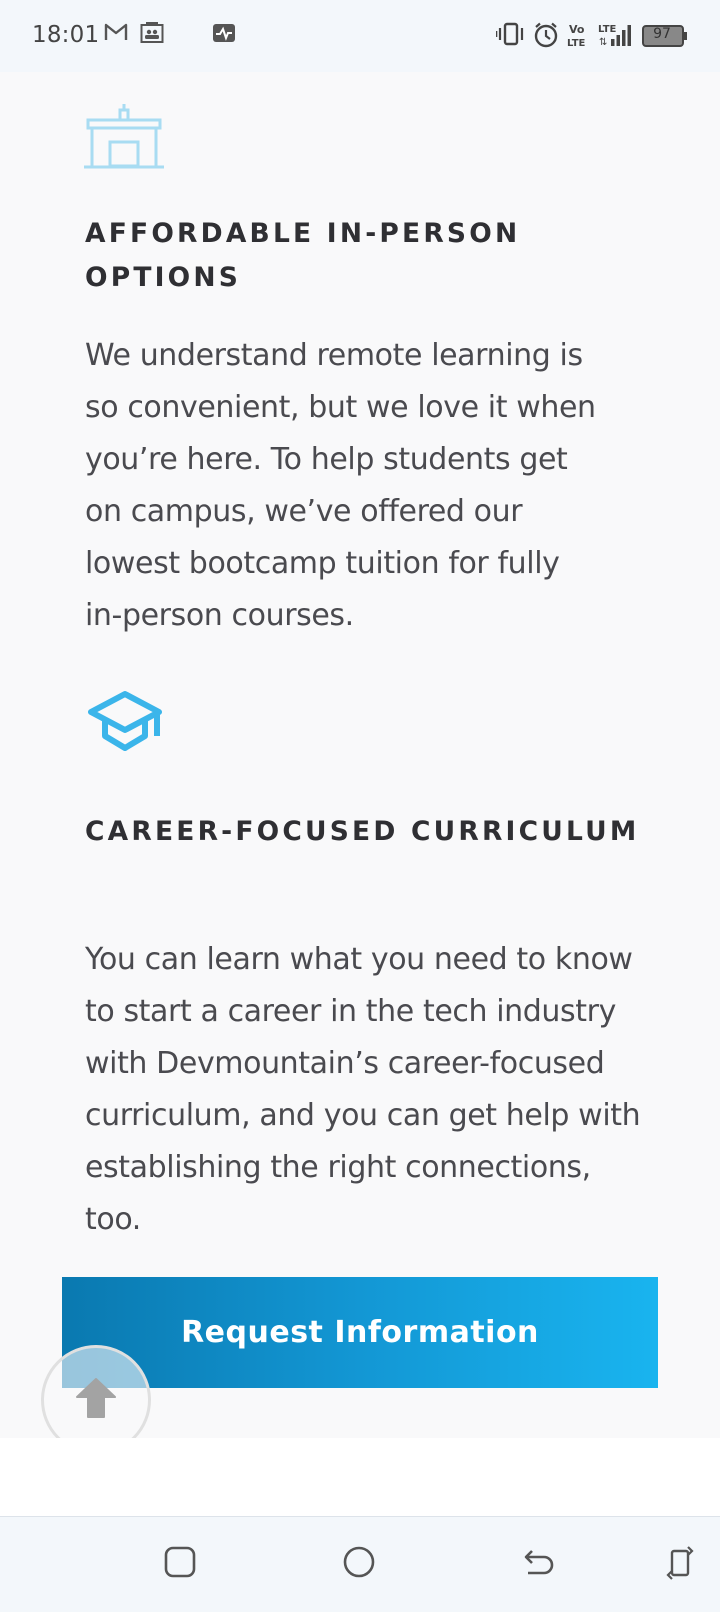  I want to click on system-nav-bar, so click(360, 1564).